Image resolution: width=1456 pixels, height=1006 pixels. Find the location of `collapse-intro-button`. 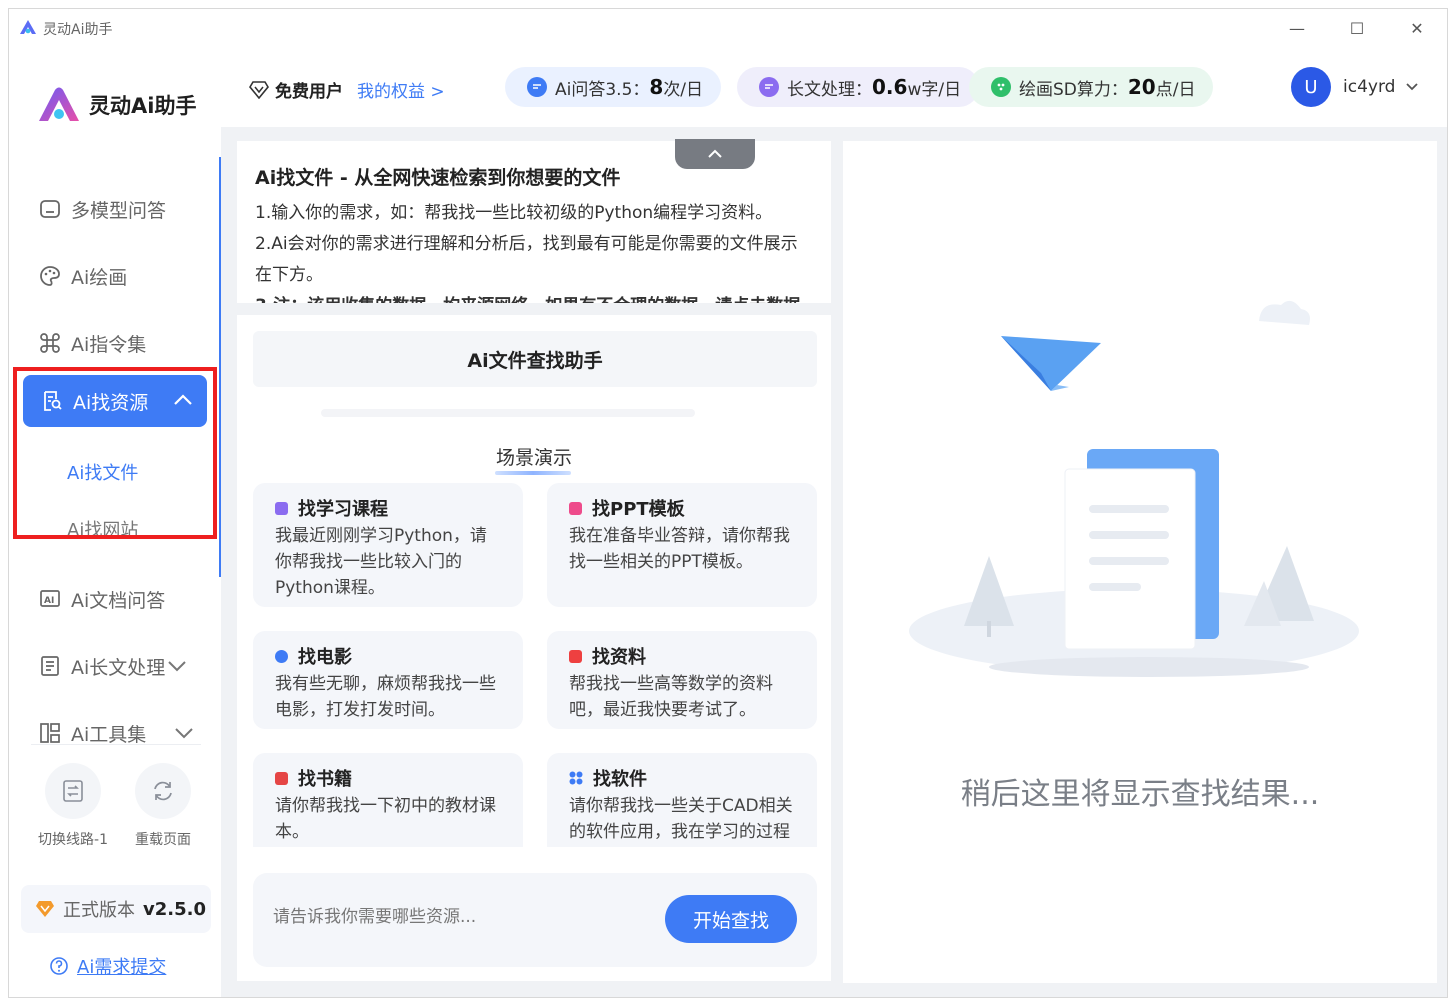

collapse-intro-button is located at coordinates (715, 154).